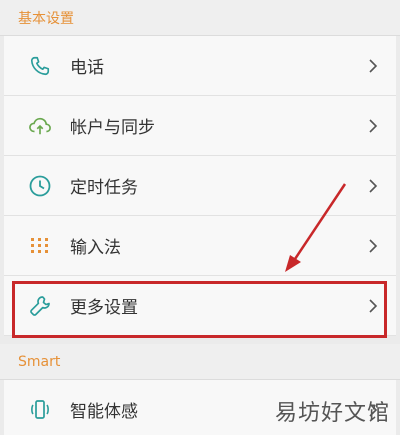 The height and width of the screenshot is (435, 400). Describe the element at coordinates (332, 413) in the screenshot. I see `watermark-text: 易坊好文馆` at that location.